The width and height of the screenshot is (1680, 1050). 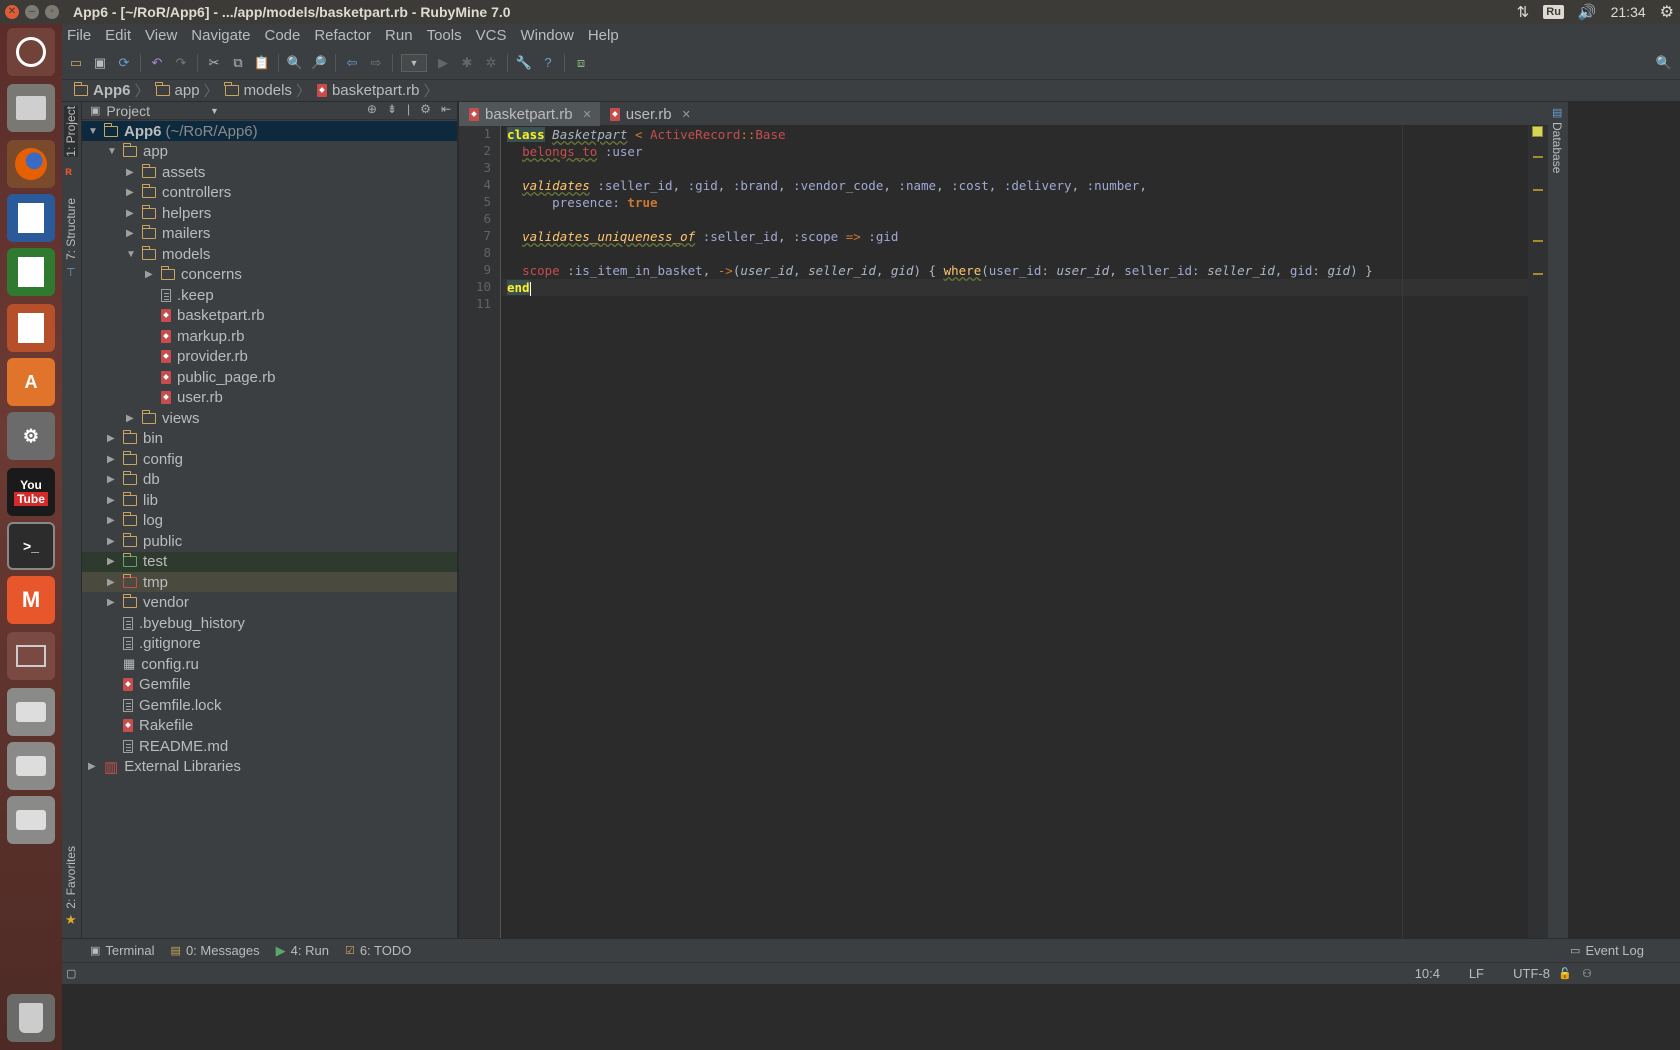 I want to click on ubuntu-dash-icon, so click(x=31, y=52).